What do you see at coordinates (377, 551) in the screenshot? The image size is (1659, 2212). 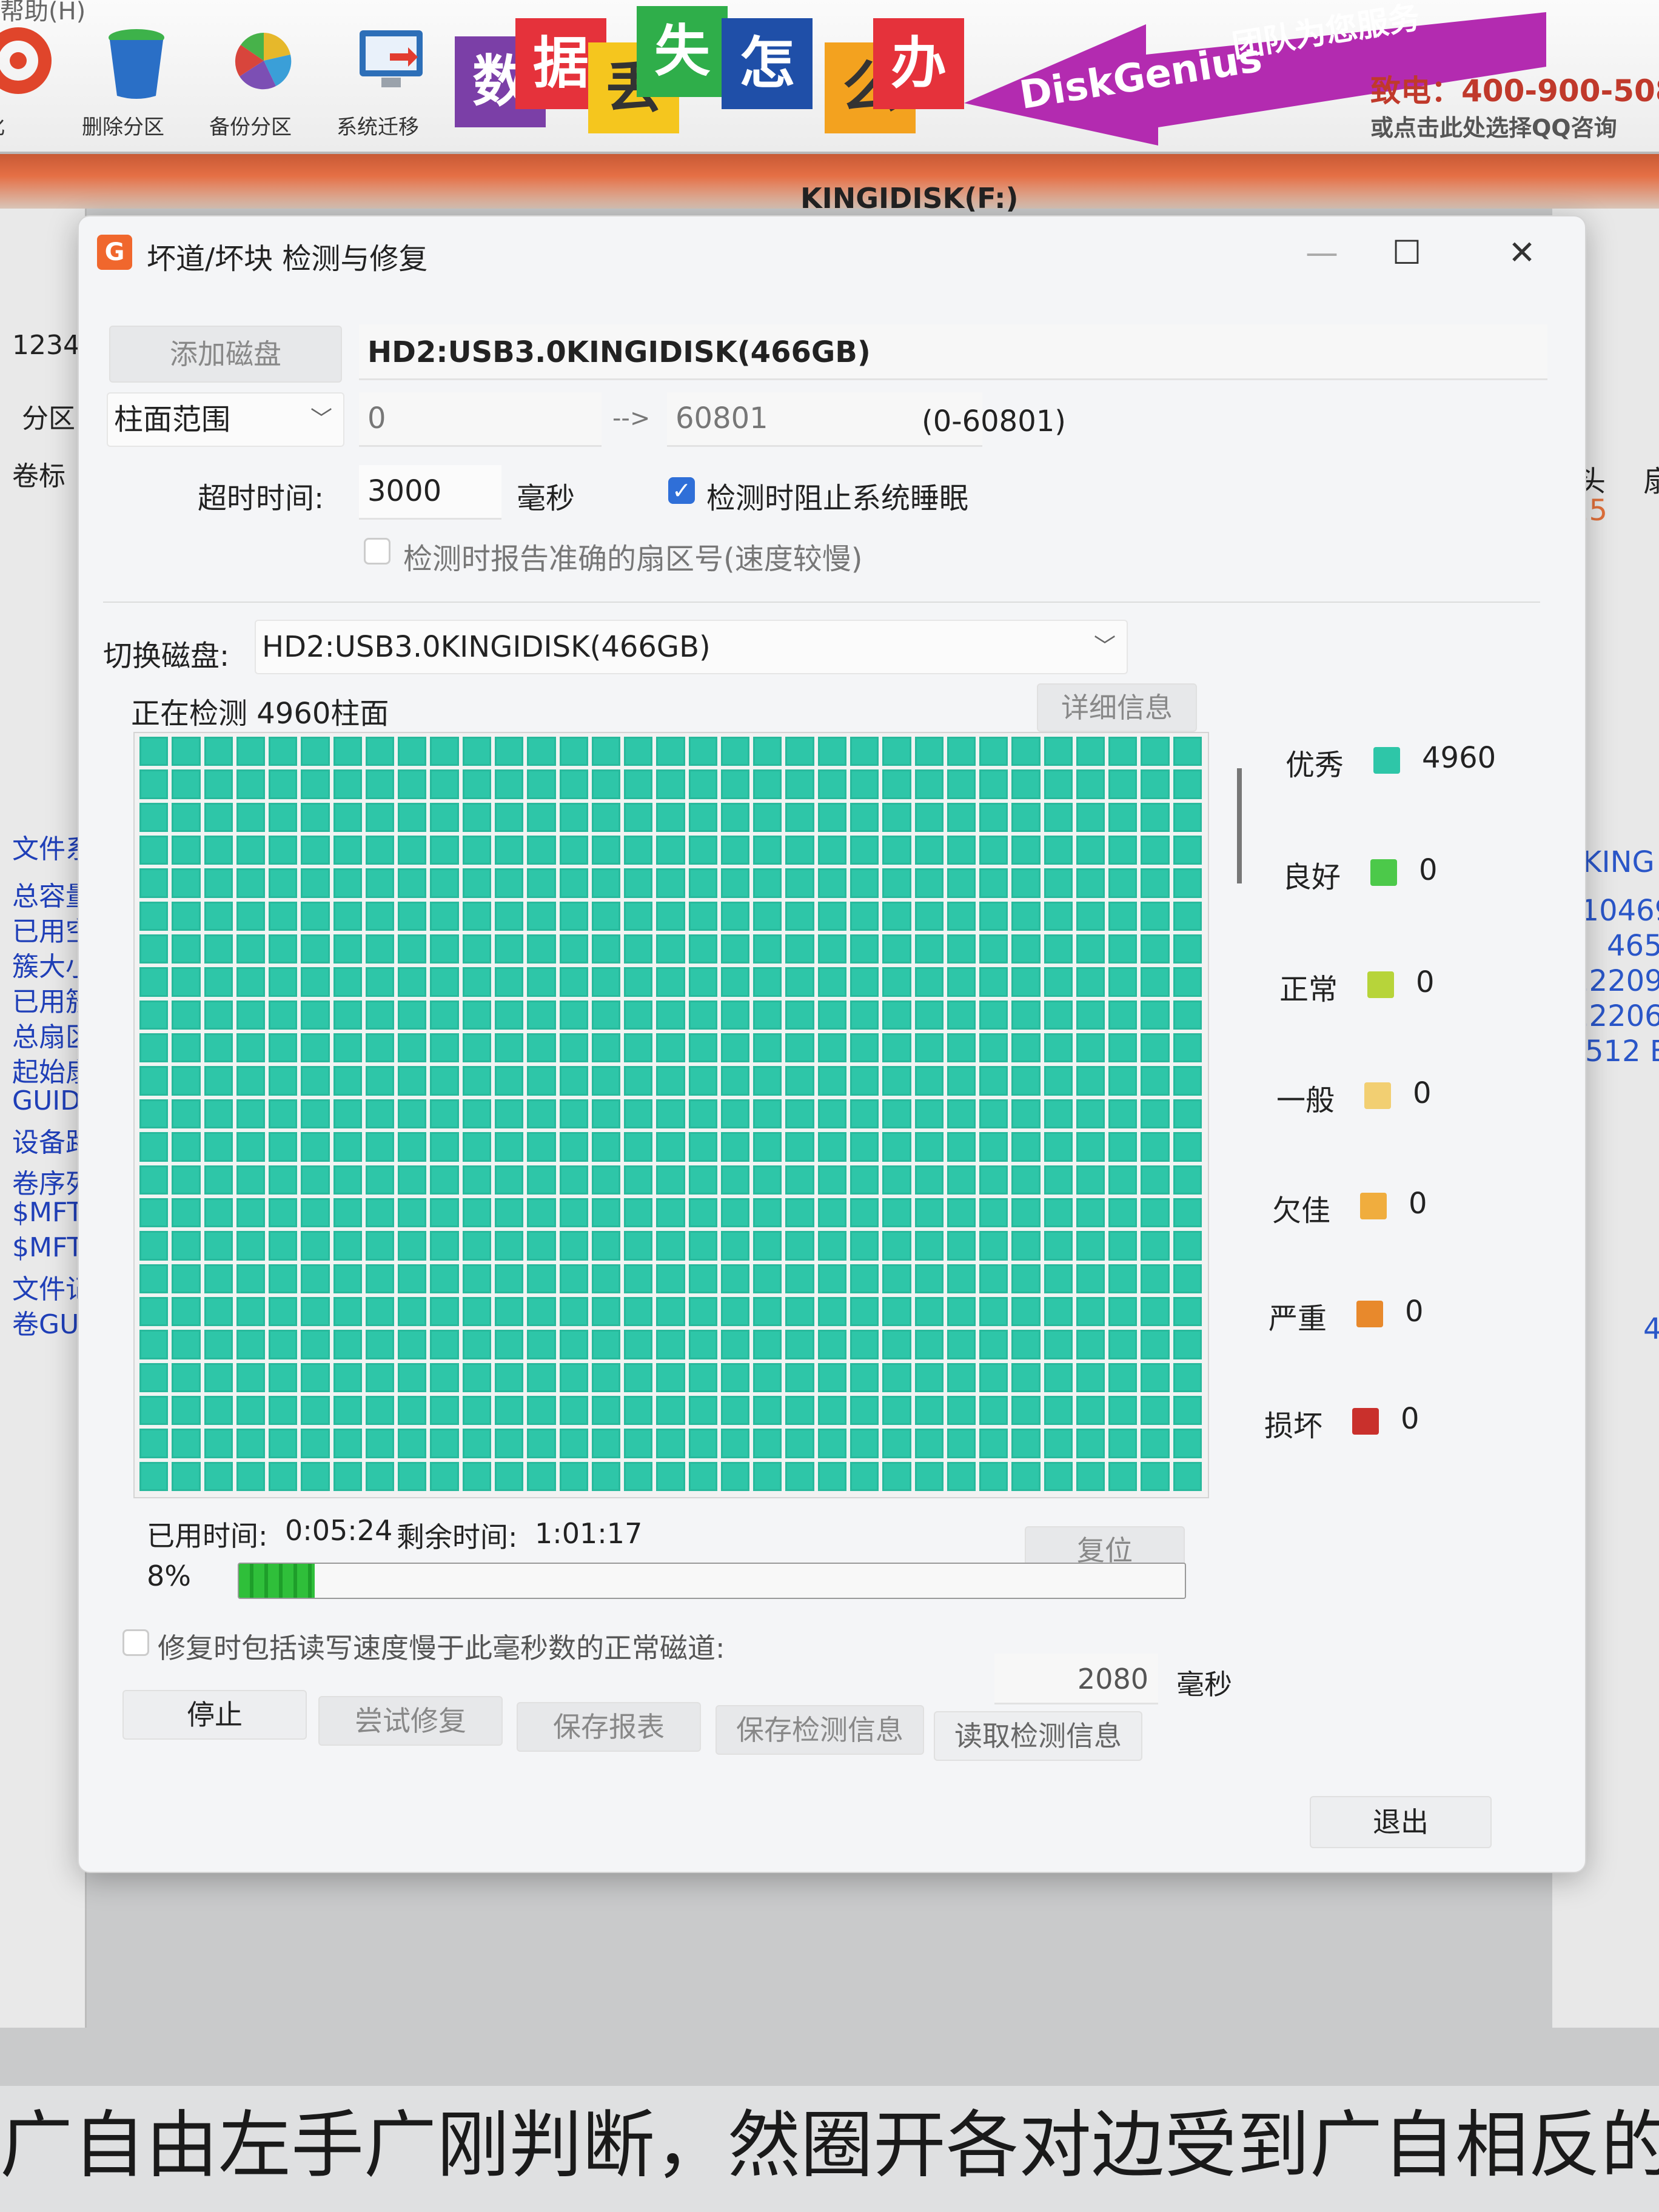 I see `report-sectors-checkbox` at bounding box center [377, 551].